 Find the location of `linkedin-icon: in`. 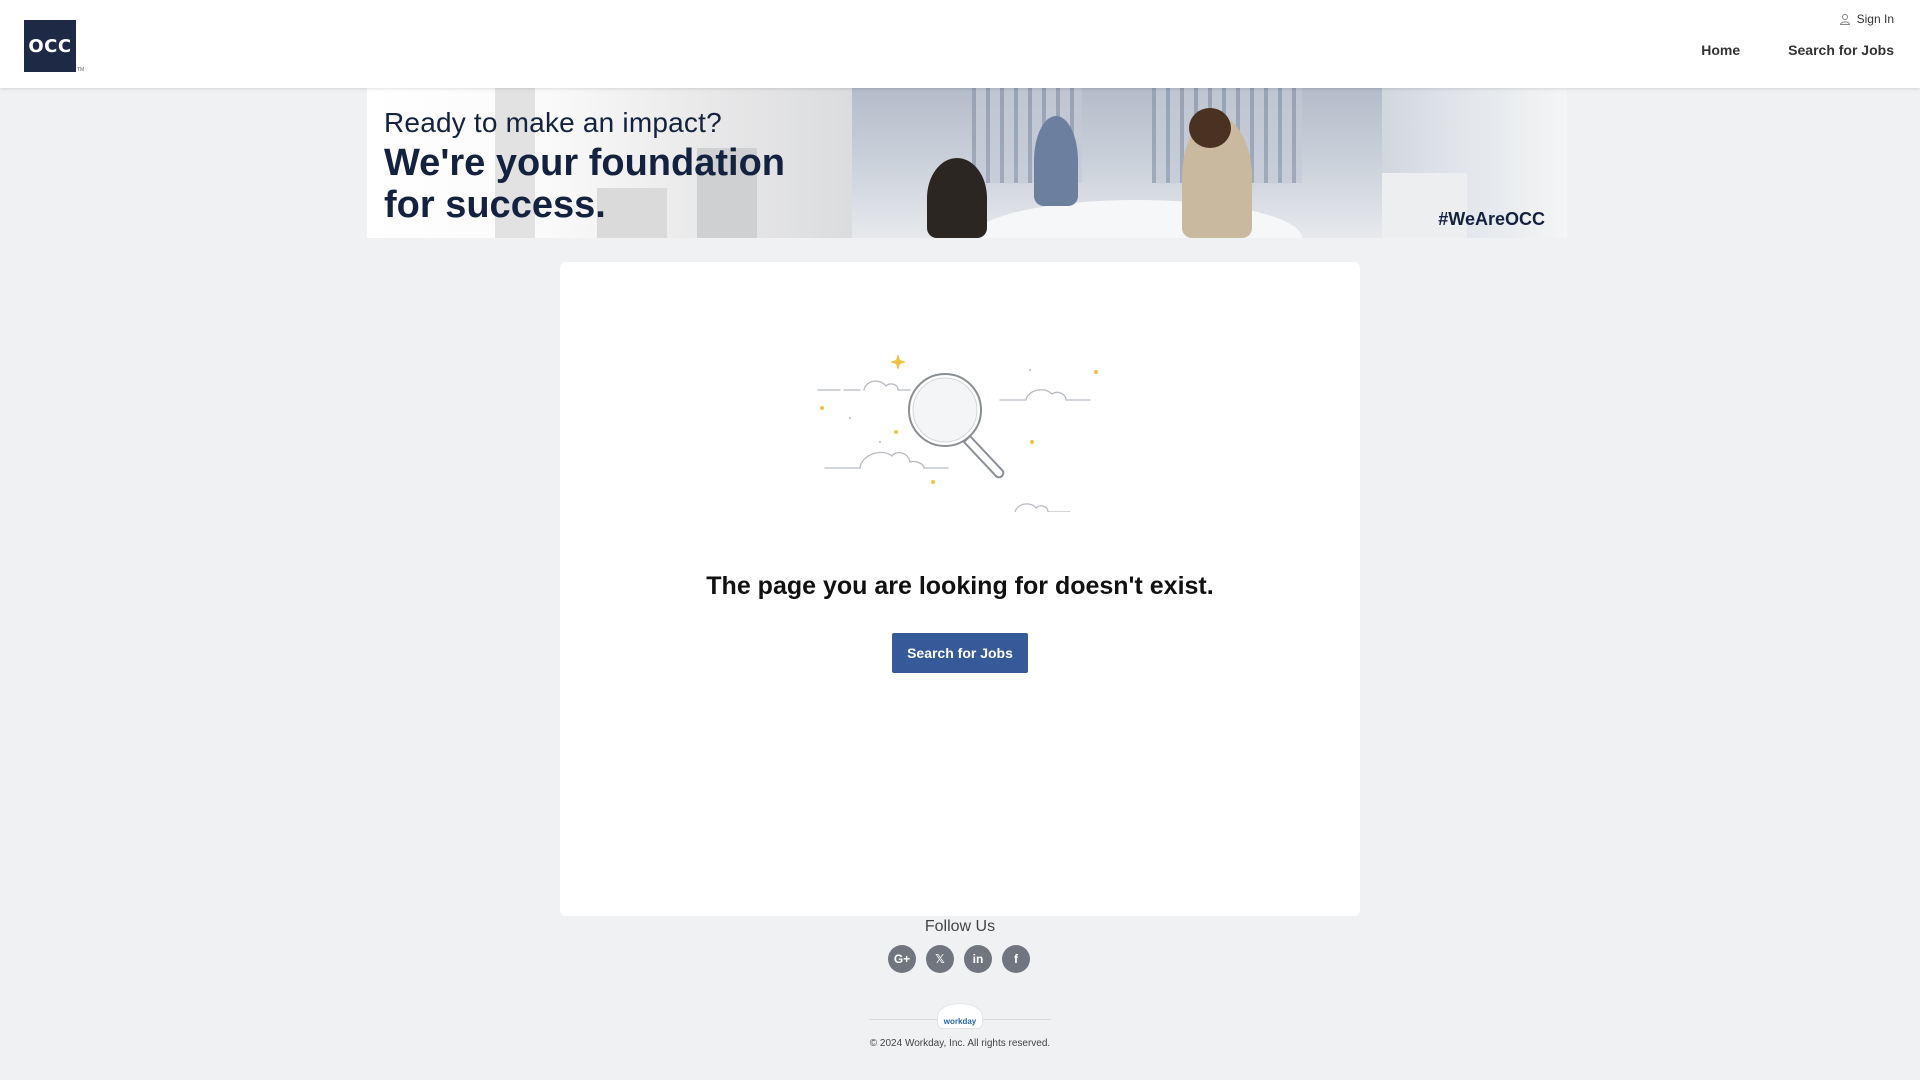

linkedin-icon: in is located at coordinates (978, 959).